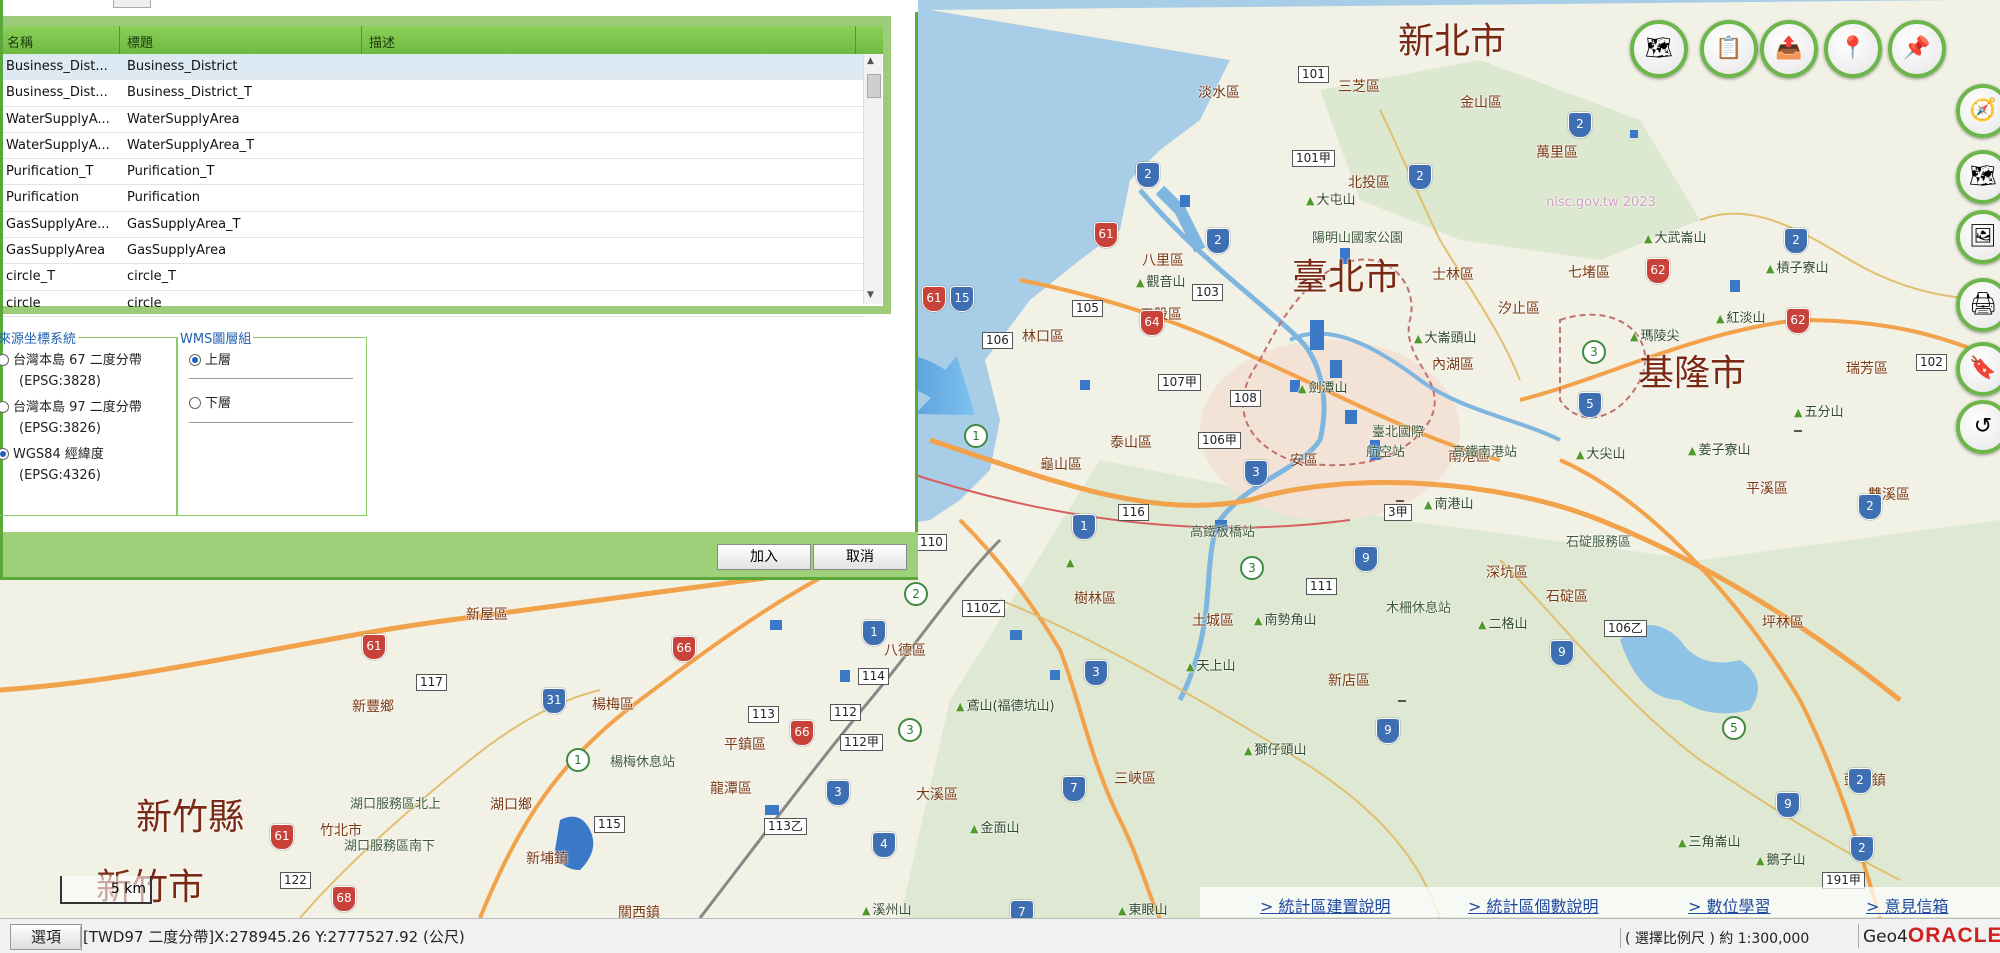  I want to click on locate-tool-button: 📍, so click(1853, 49).